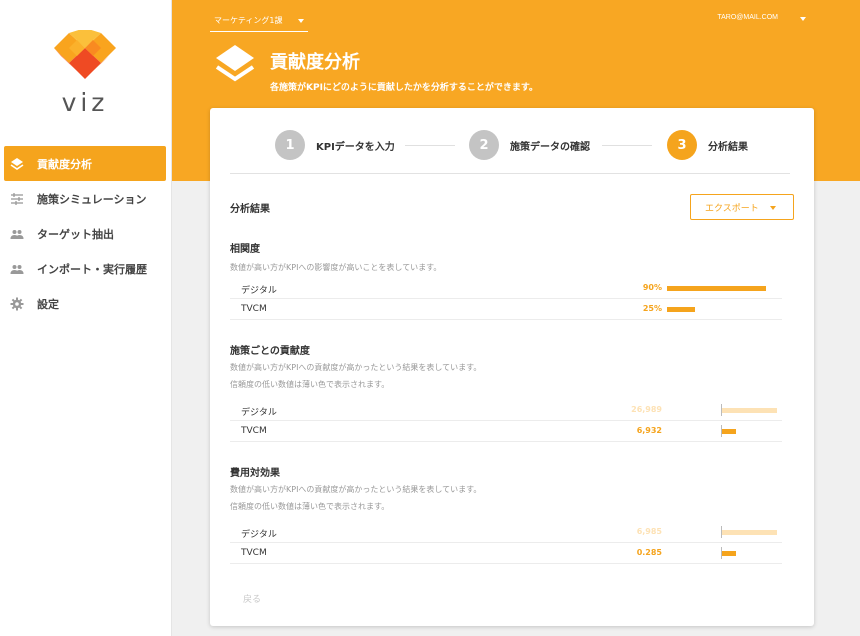 This screenshot has height=636, width=860. What do you see at coordinates (17, 199) in the screenshot?
I see `sliders-icon` at bounding box center [17, 199].